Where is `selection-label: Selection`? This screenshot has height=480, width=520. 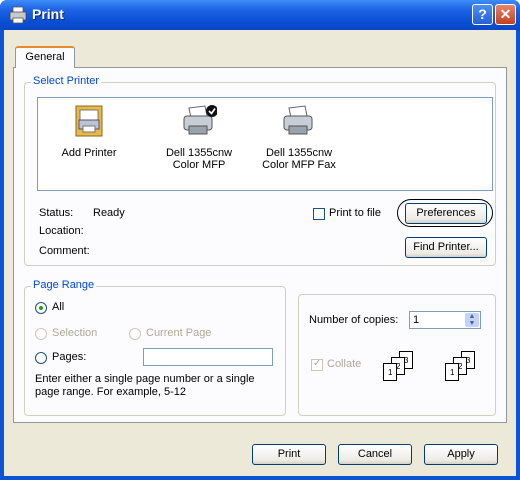
selection-label: Selection is located at coordinates (74, 333).